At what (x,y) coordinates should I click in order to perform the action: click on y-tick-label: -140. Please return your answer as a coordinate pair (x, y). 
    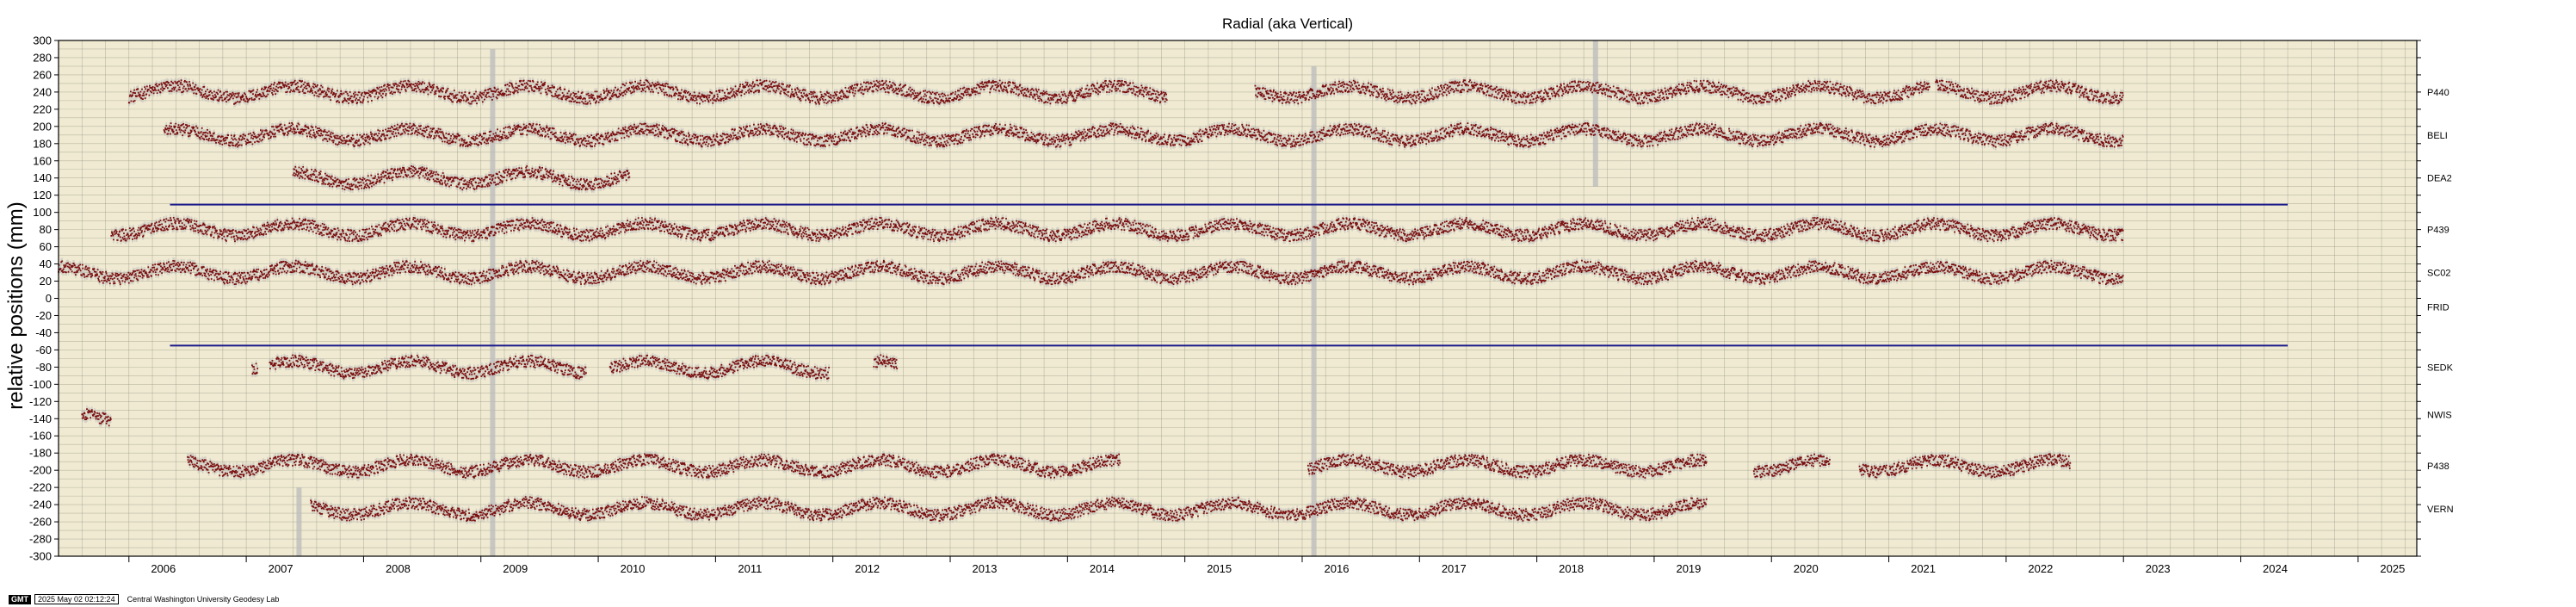
    Looking at the image, I should click on (40, 418).